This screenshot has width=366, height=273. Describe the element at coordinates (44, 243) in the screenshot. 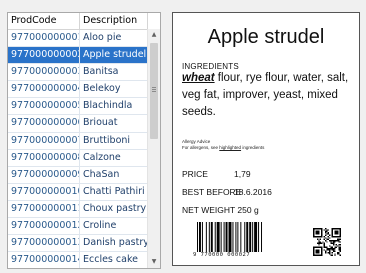

I see `cell-prodcode: 977000000013` at that location.